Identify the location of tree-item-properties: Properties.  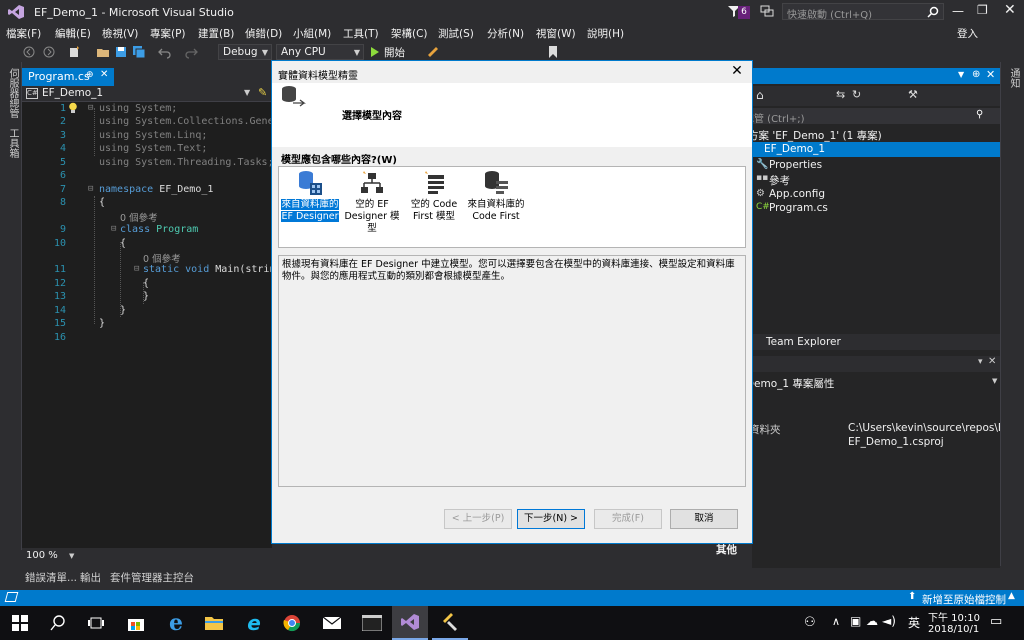
(795, 165).